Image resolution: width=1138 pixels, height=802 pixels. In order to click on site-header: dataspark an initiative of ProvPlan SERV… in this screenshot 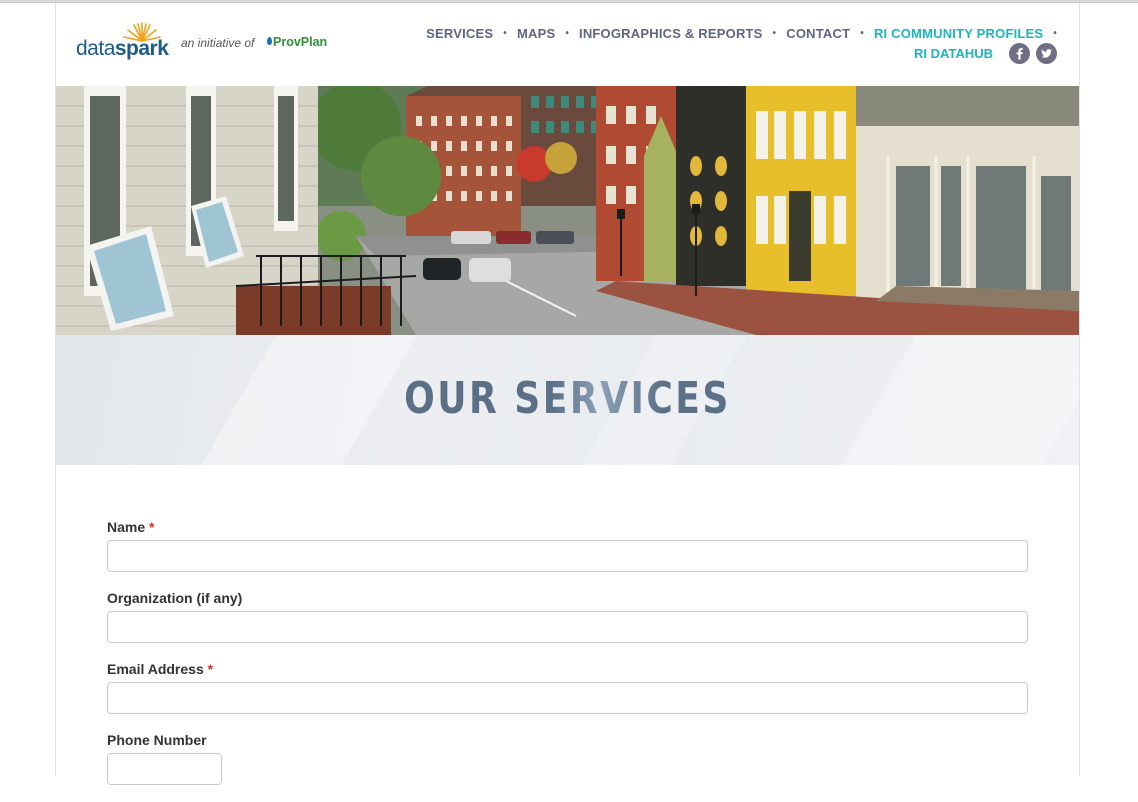, I will do `click(567, 44)`.